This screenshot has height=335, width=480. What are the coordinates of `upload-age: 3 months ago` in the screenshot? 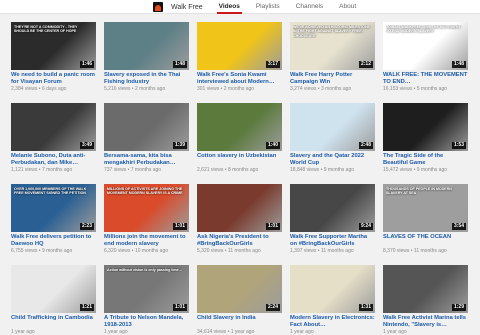 It's located at (336, 89).